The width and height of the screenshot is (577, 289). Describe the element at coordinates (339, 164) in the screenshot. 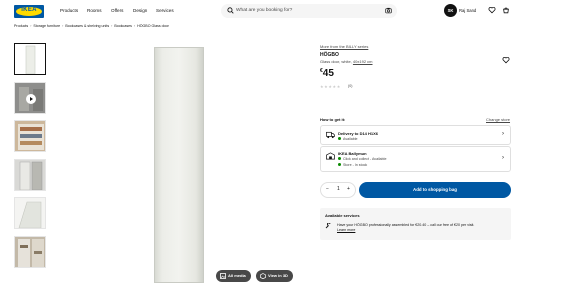

I see `in-stock-dot` at that location.